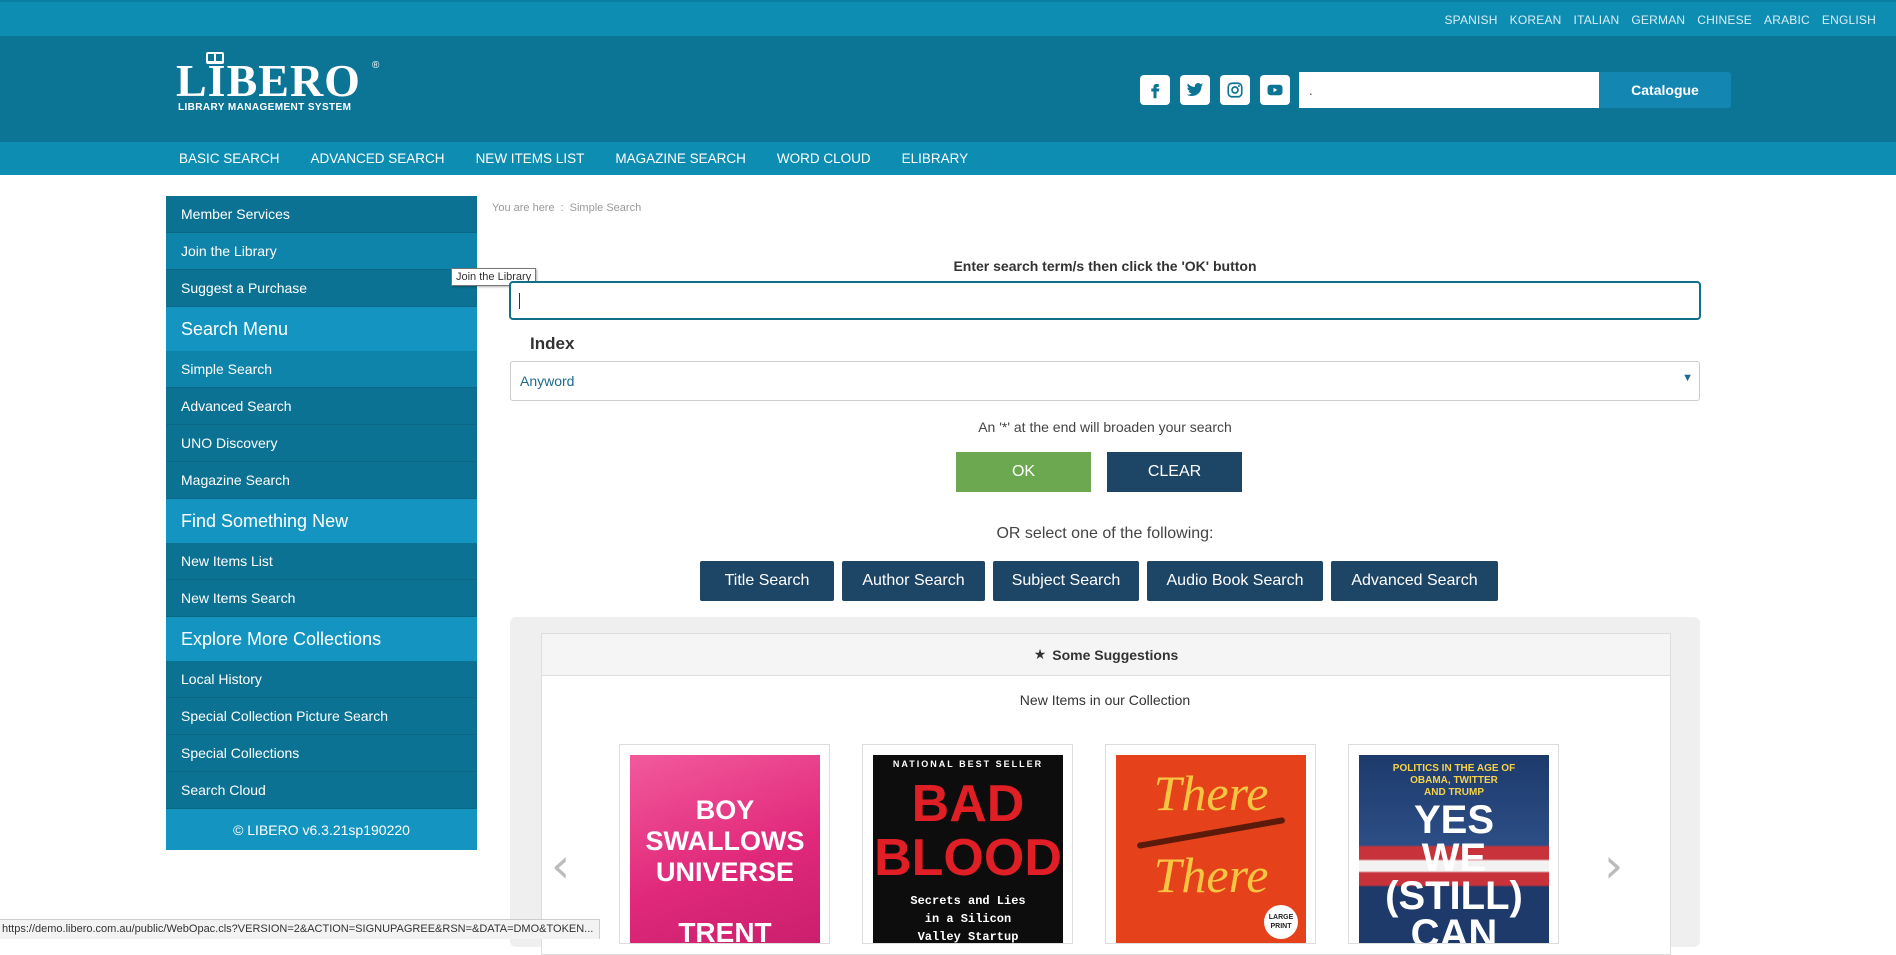  What do you see at coordinates (1023, 472) in the screenshot?
I see `ok-button: OK` at bounding box center [1023, 472].